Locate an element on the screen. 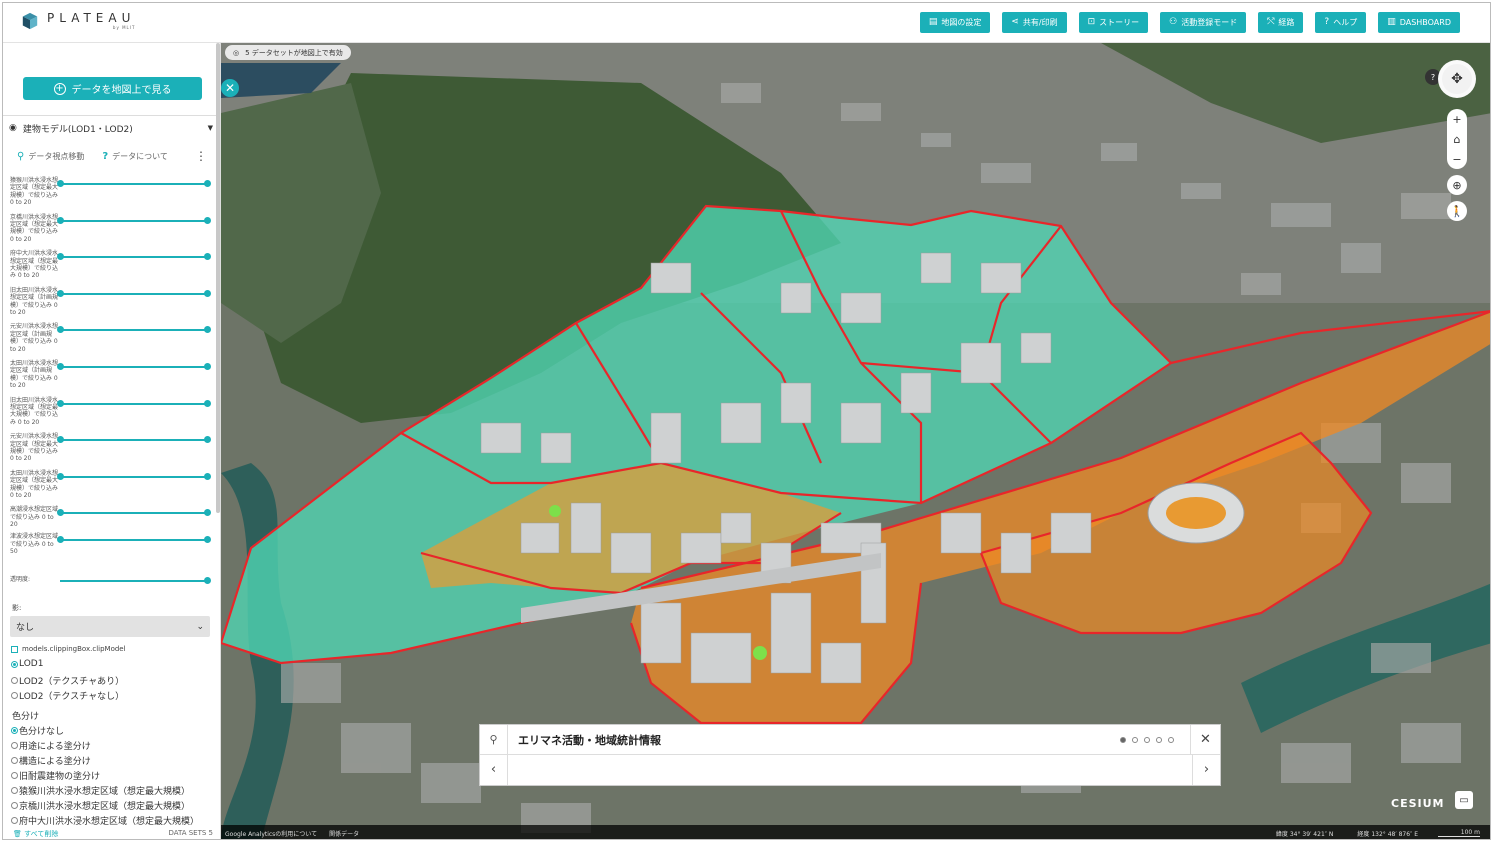 This screenshot has height=843, width=1494. more-vert-icon: ⋮ is located at coordinates (201, 156).